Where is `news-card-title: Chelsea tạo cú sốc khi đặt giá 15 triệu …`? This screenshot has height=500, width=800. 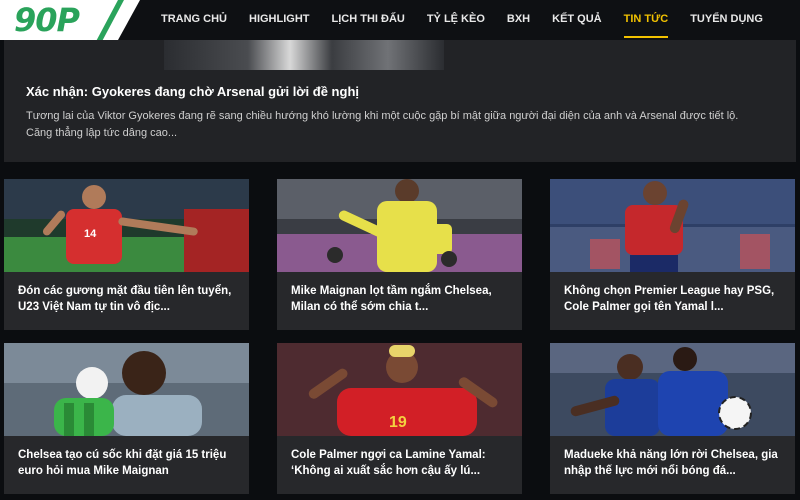
news-card-title: Chelsea tạo cú sốc khi đặt giá 15 triệu … is located at coordinates (129, 463).